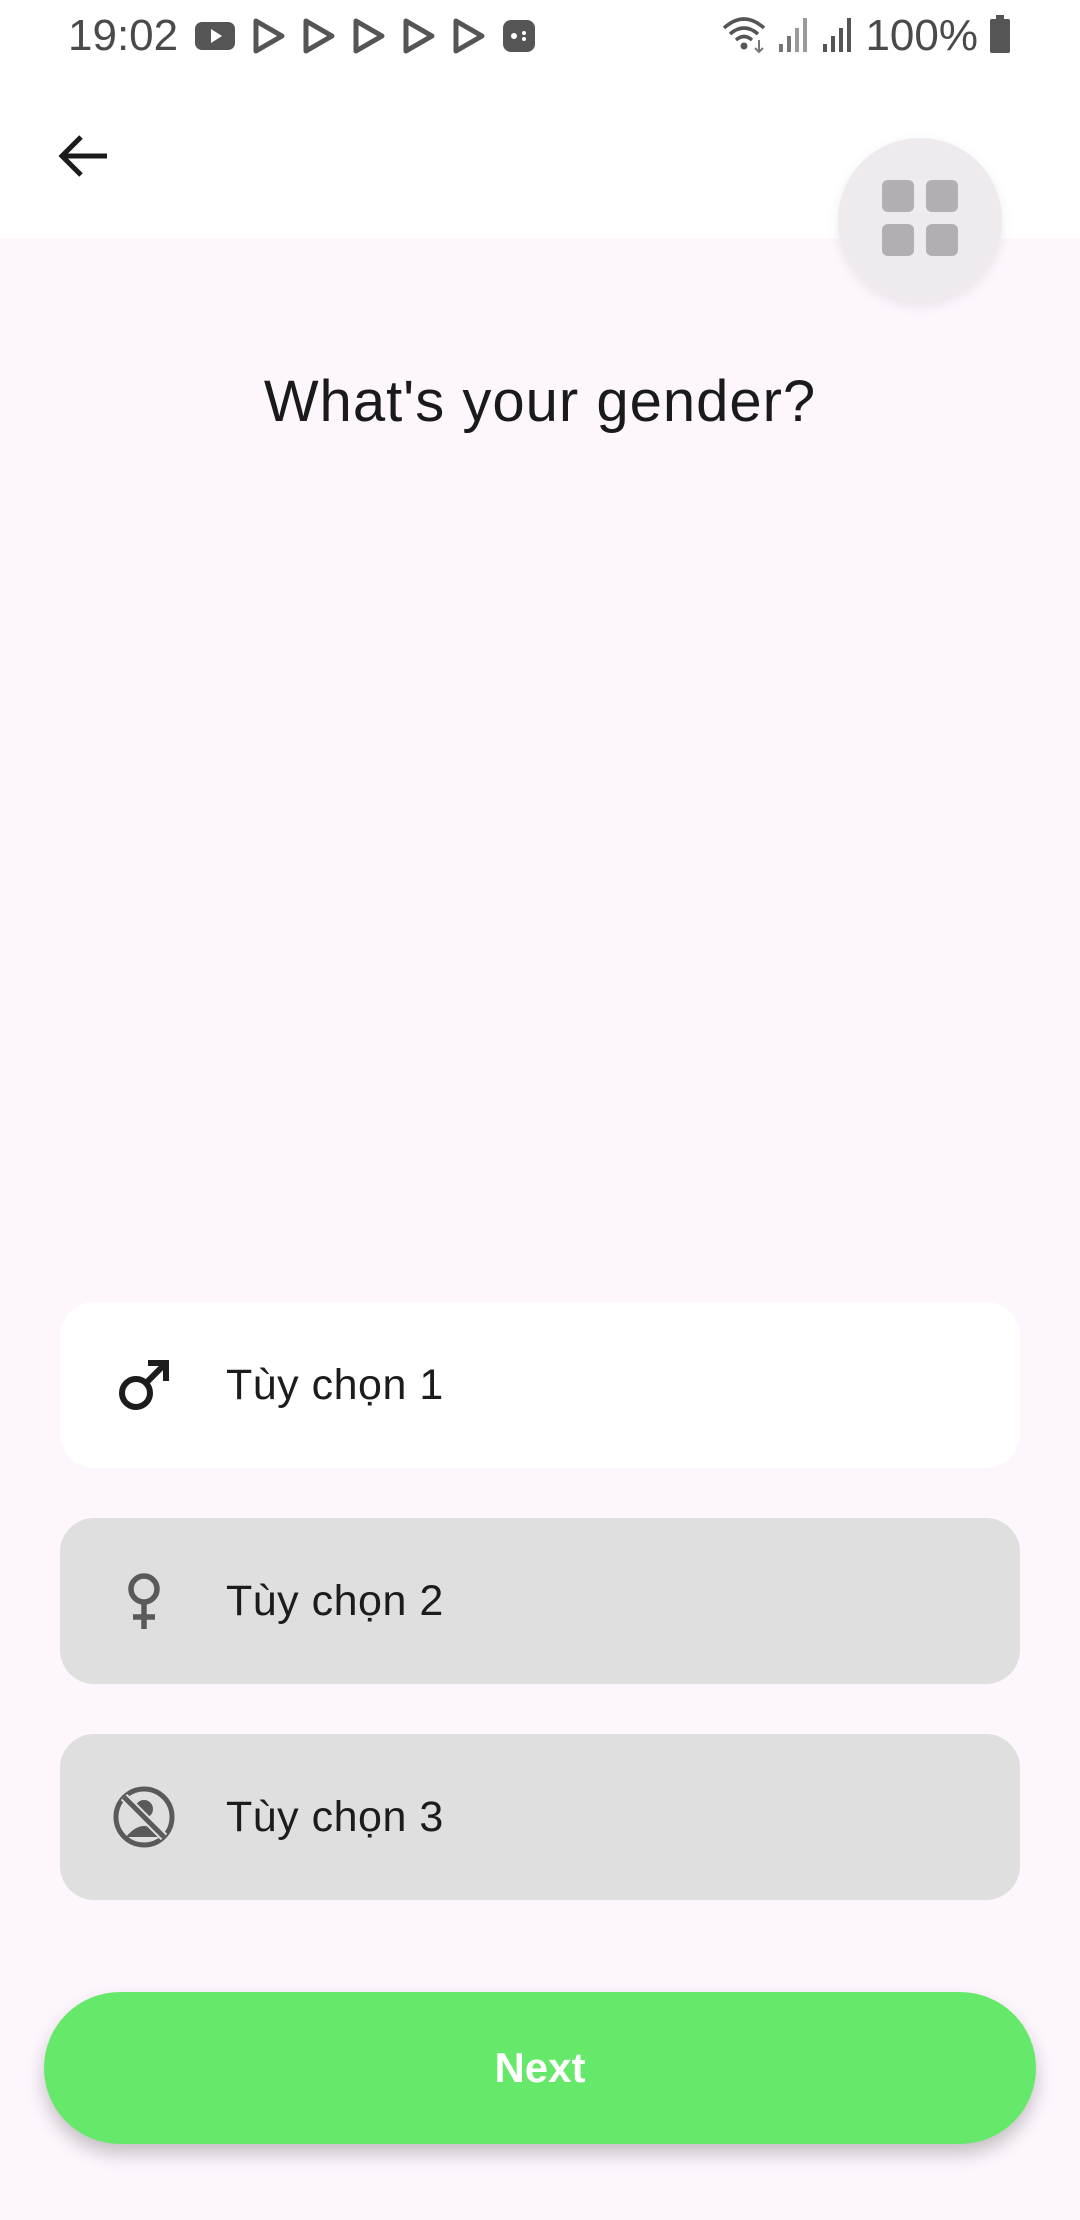 The width and height of the screenshot is (1080, 2220). What do you see at coordinates (335, 1600) in the screenshot?
I see `option-label: Tùy chọn 2` at bounding box center [335, 1600].